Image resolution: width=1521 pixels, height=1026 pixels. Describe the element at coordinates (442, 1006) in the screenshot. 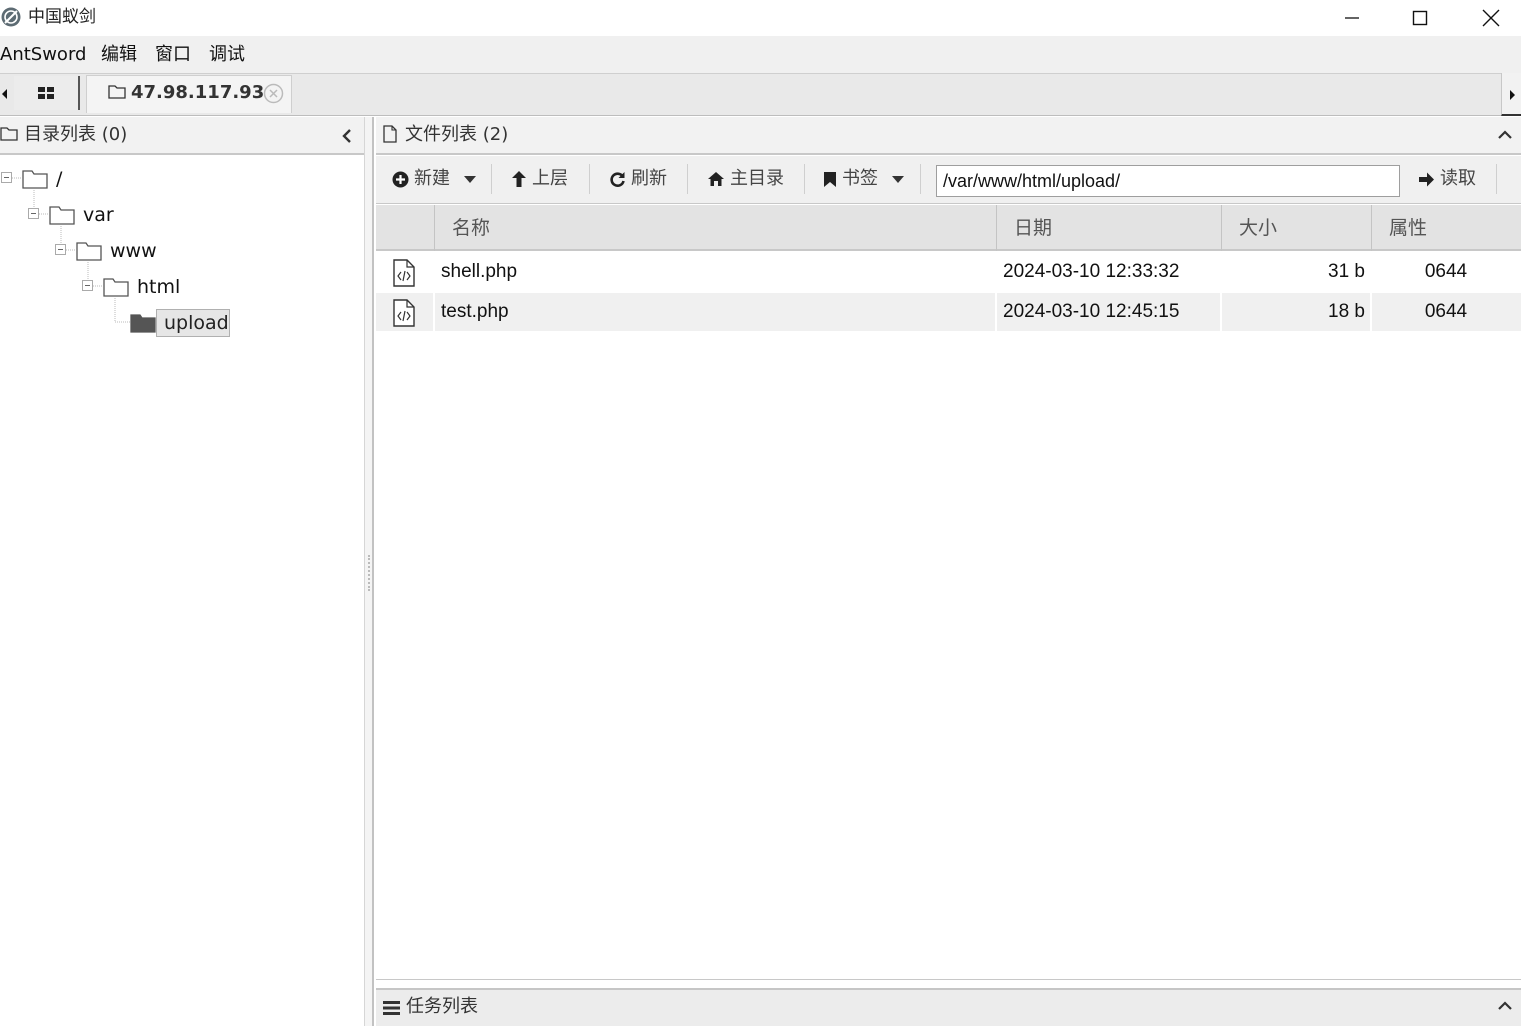

I see `task-panel-title: 任务列表` at that location.